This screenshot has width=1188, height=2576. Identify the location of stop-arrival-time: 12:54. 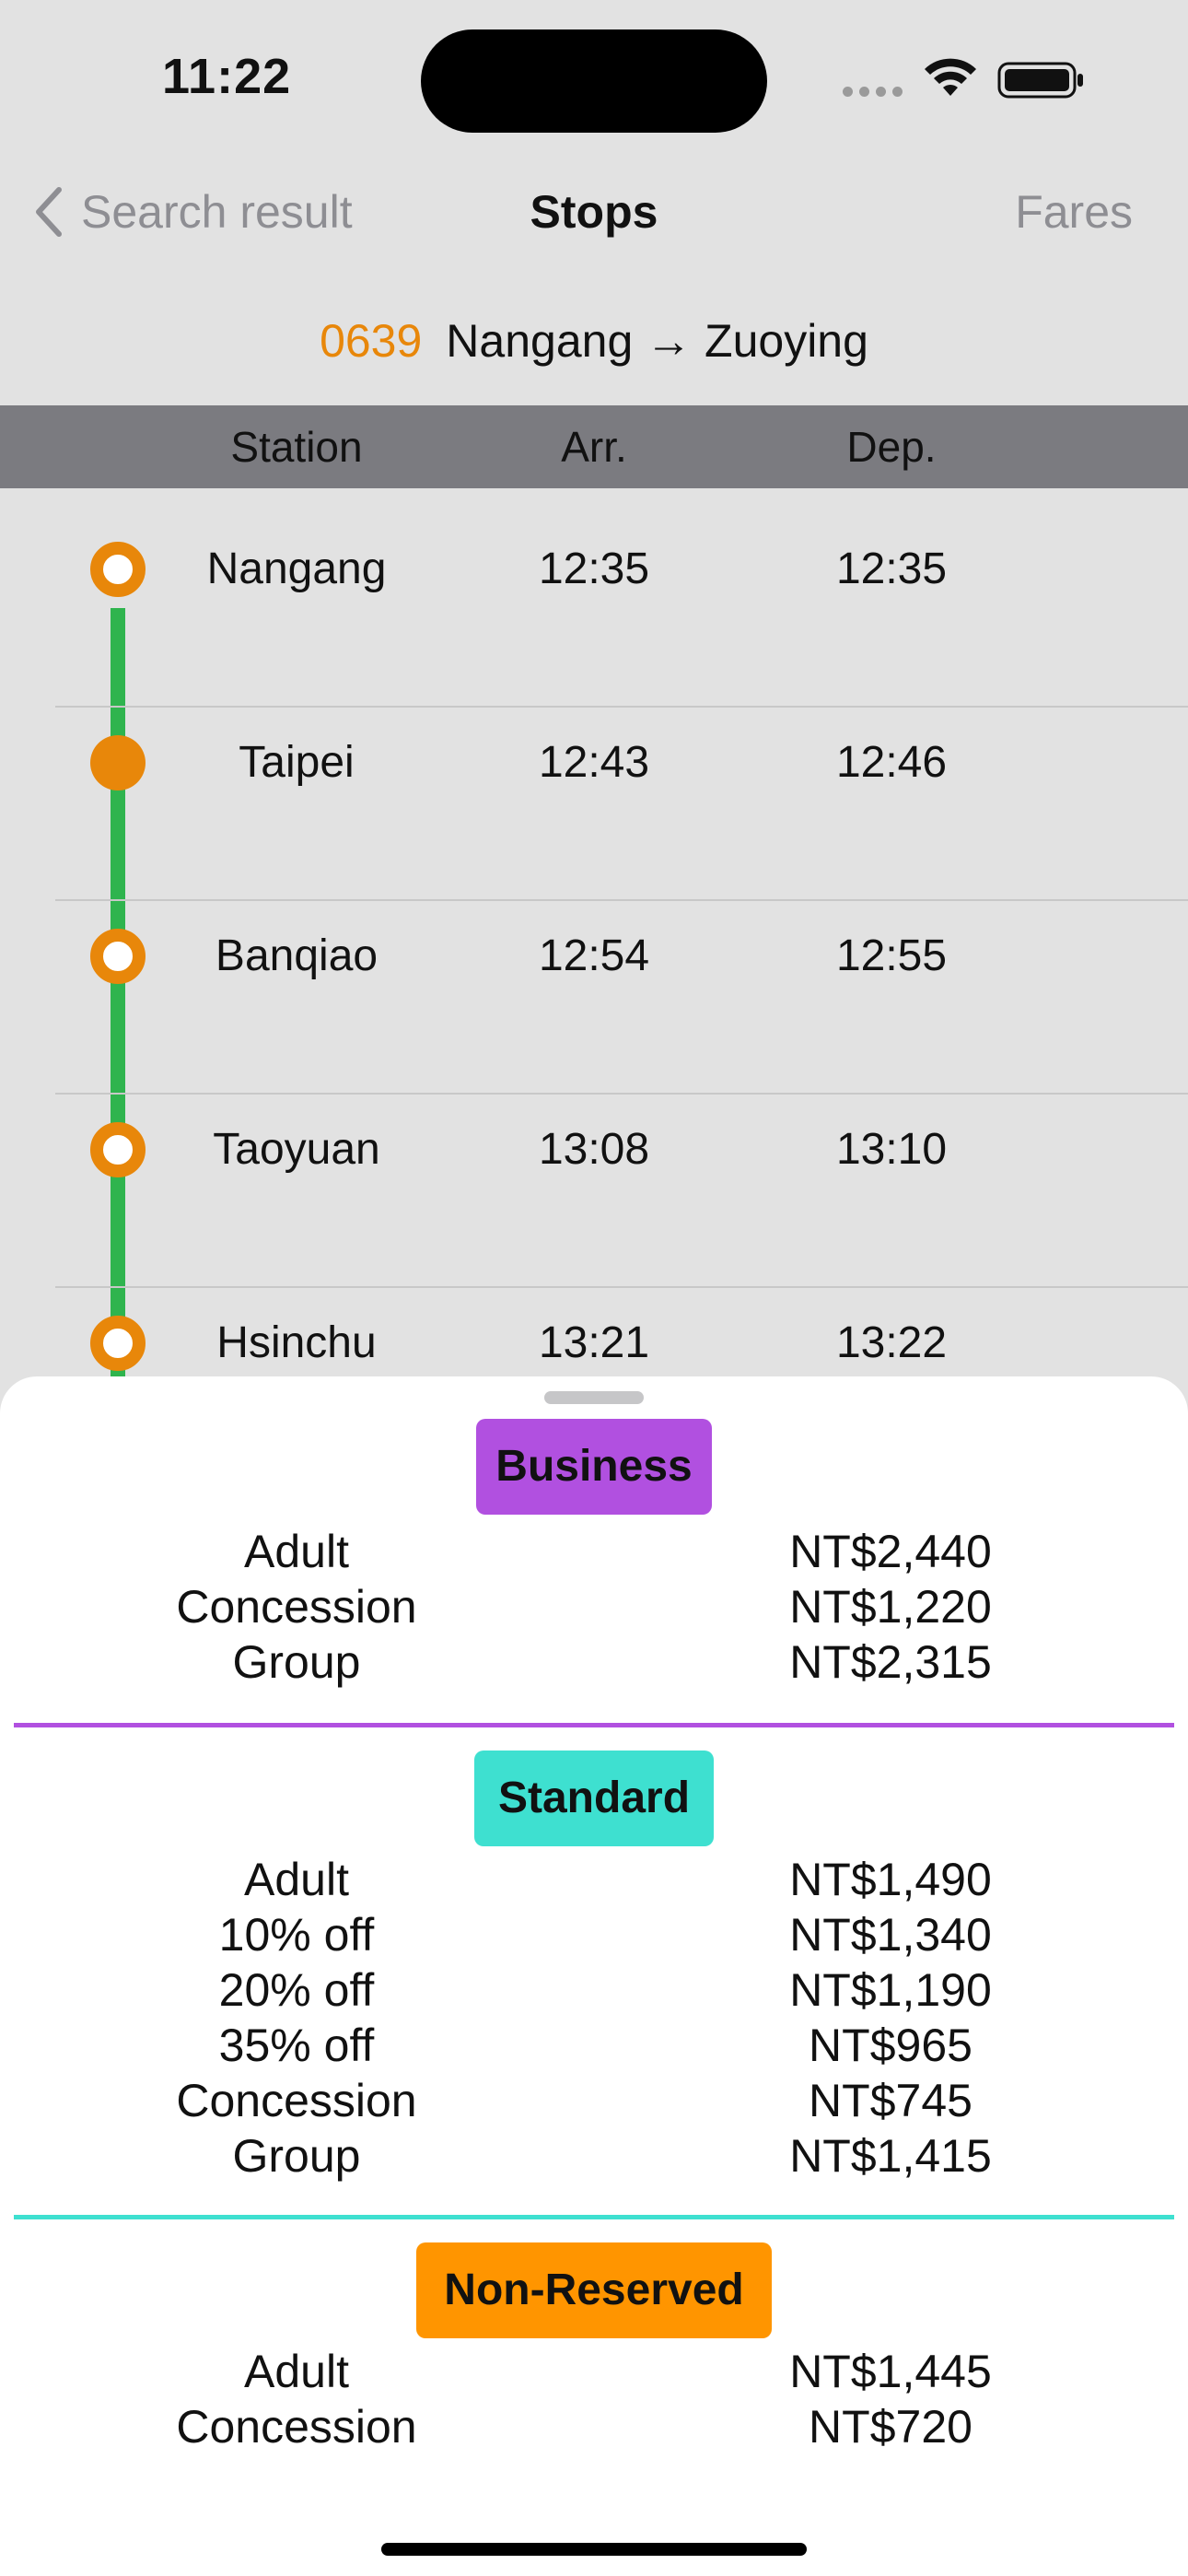
(594, 956).